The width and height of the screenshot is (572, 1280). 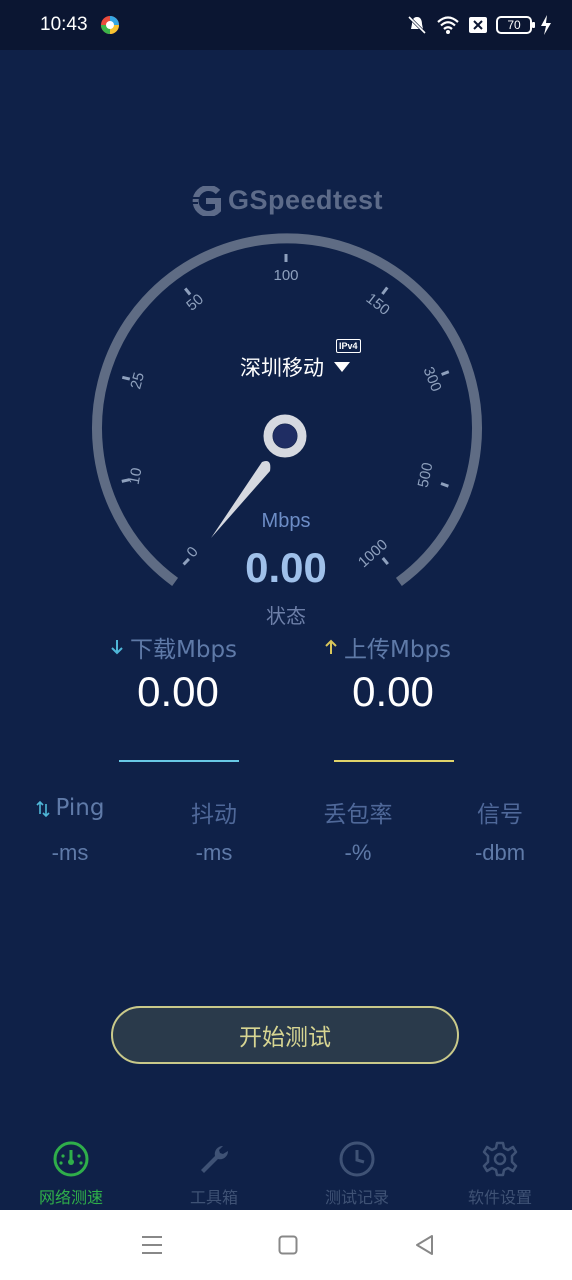 I want to click on speed-unit: Mbps, so click(x=286, y=521).